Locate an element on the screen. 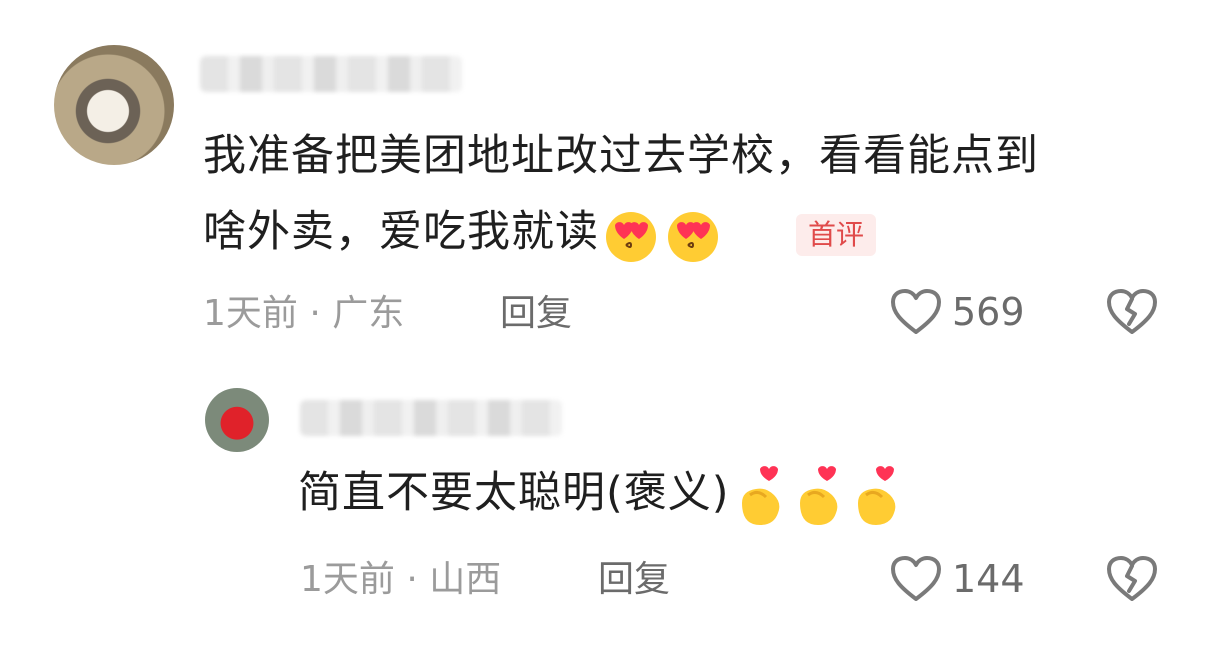 The image size is (1224, 649). comment-text-line: 我准备把美团地址改过去学校，看看能点到 is located at coordinates (621, 156).